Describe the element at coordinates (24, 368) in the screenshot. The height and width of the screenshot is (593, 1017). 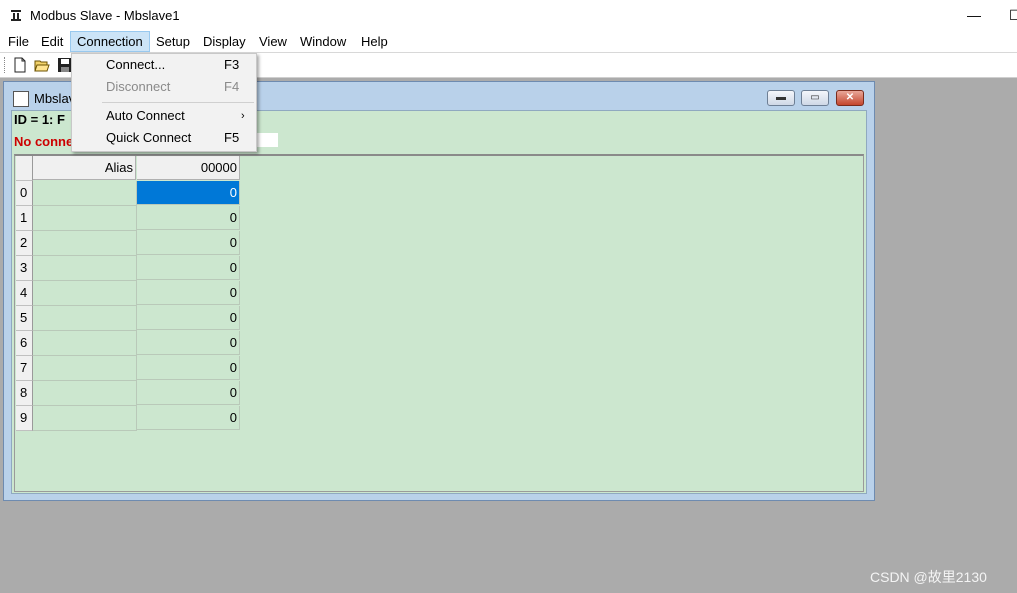
I see `row-header: 7` at that location.